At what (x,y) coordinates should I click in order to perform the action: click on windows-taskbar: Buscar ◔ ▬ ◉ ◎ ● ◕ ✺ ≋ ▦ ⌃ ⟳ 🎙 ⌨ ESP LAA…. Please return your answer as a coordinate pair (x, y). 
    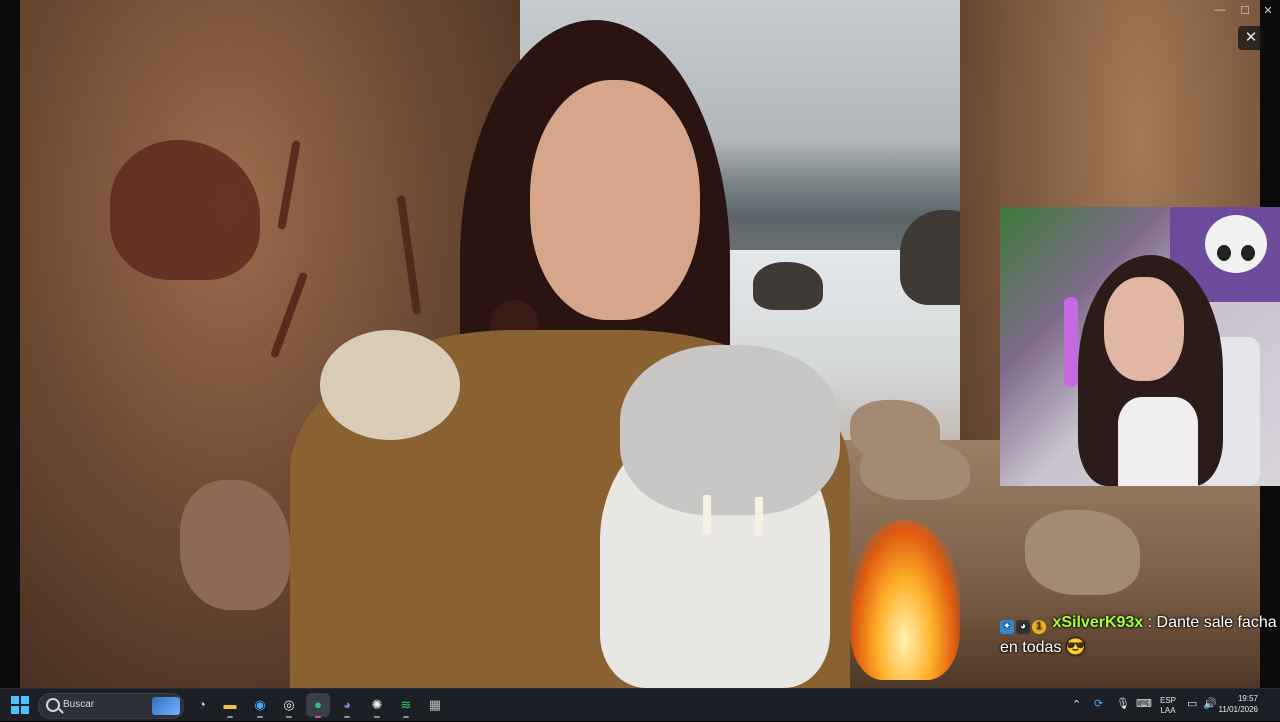
    Looking at the image, I should click on (640, 704).